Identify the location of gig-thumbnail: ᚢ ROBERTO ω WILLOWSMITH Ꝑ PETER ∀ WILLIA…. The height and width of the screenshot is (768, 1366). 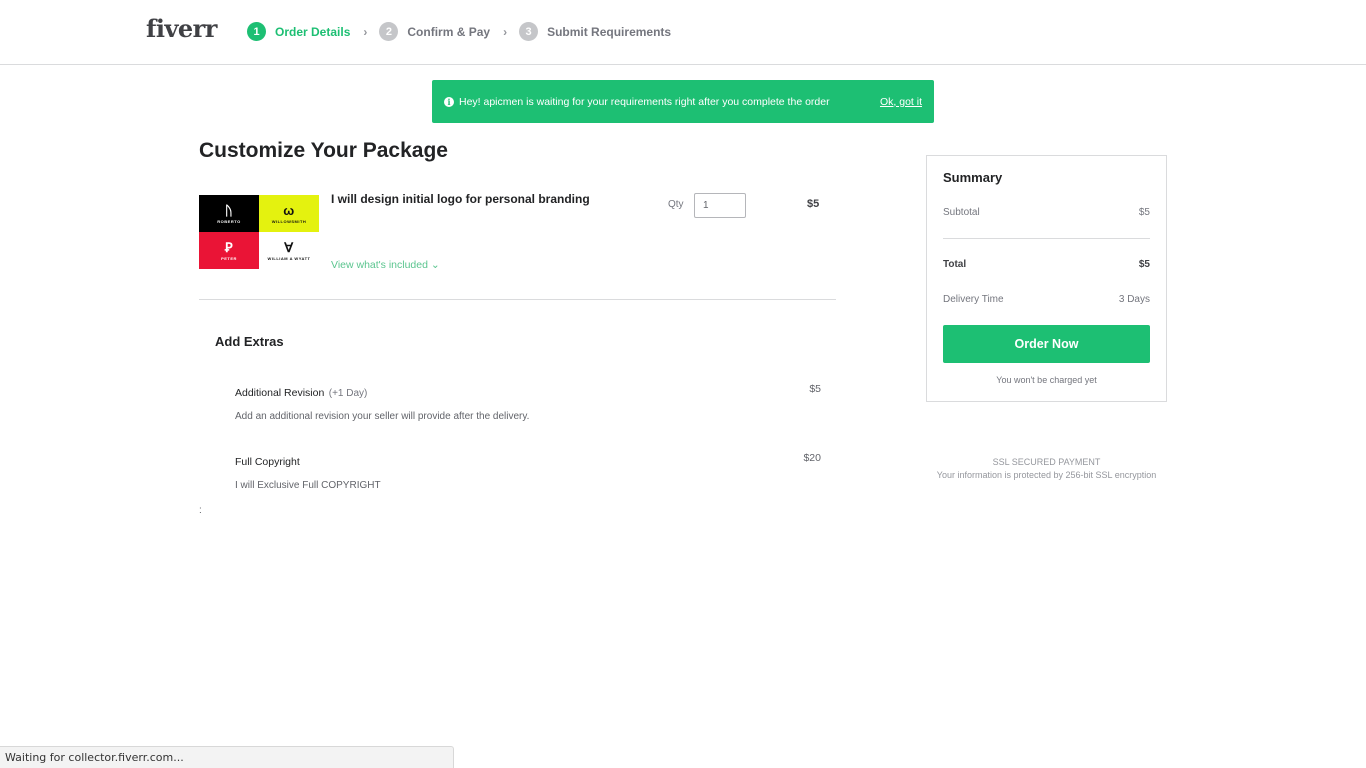
(259, 232).